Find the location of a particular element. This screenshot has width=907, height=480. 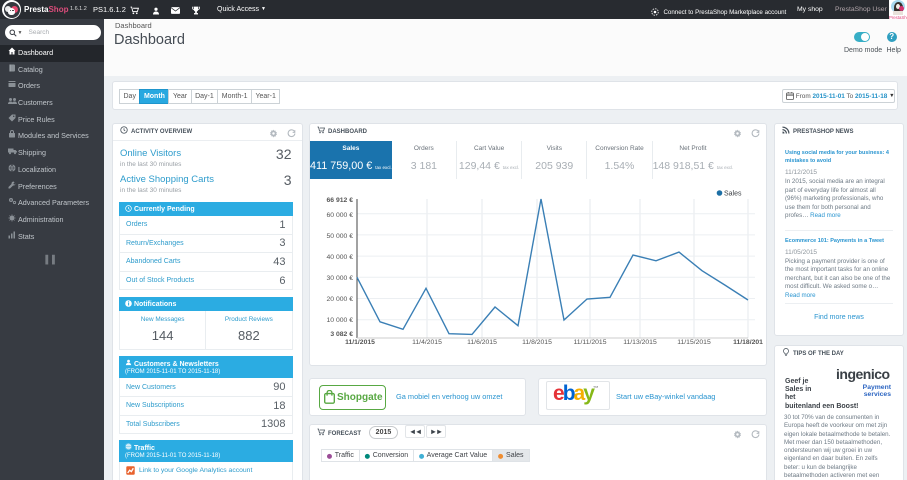

svg-text: 11/11/2015 is located at coordinates (589, 342).